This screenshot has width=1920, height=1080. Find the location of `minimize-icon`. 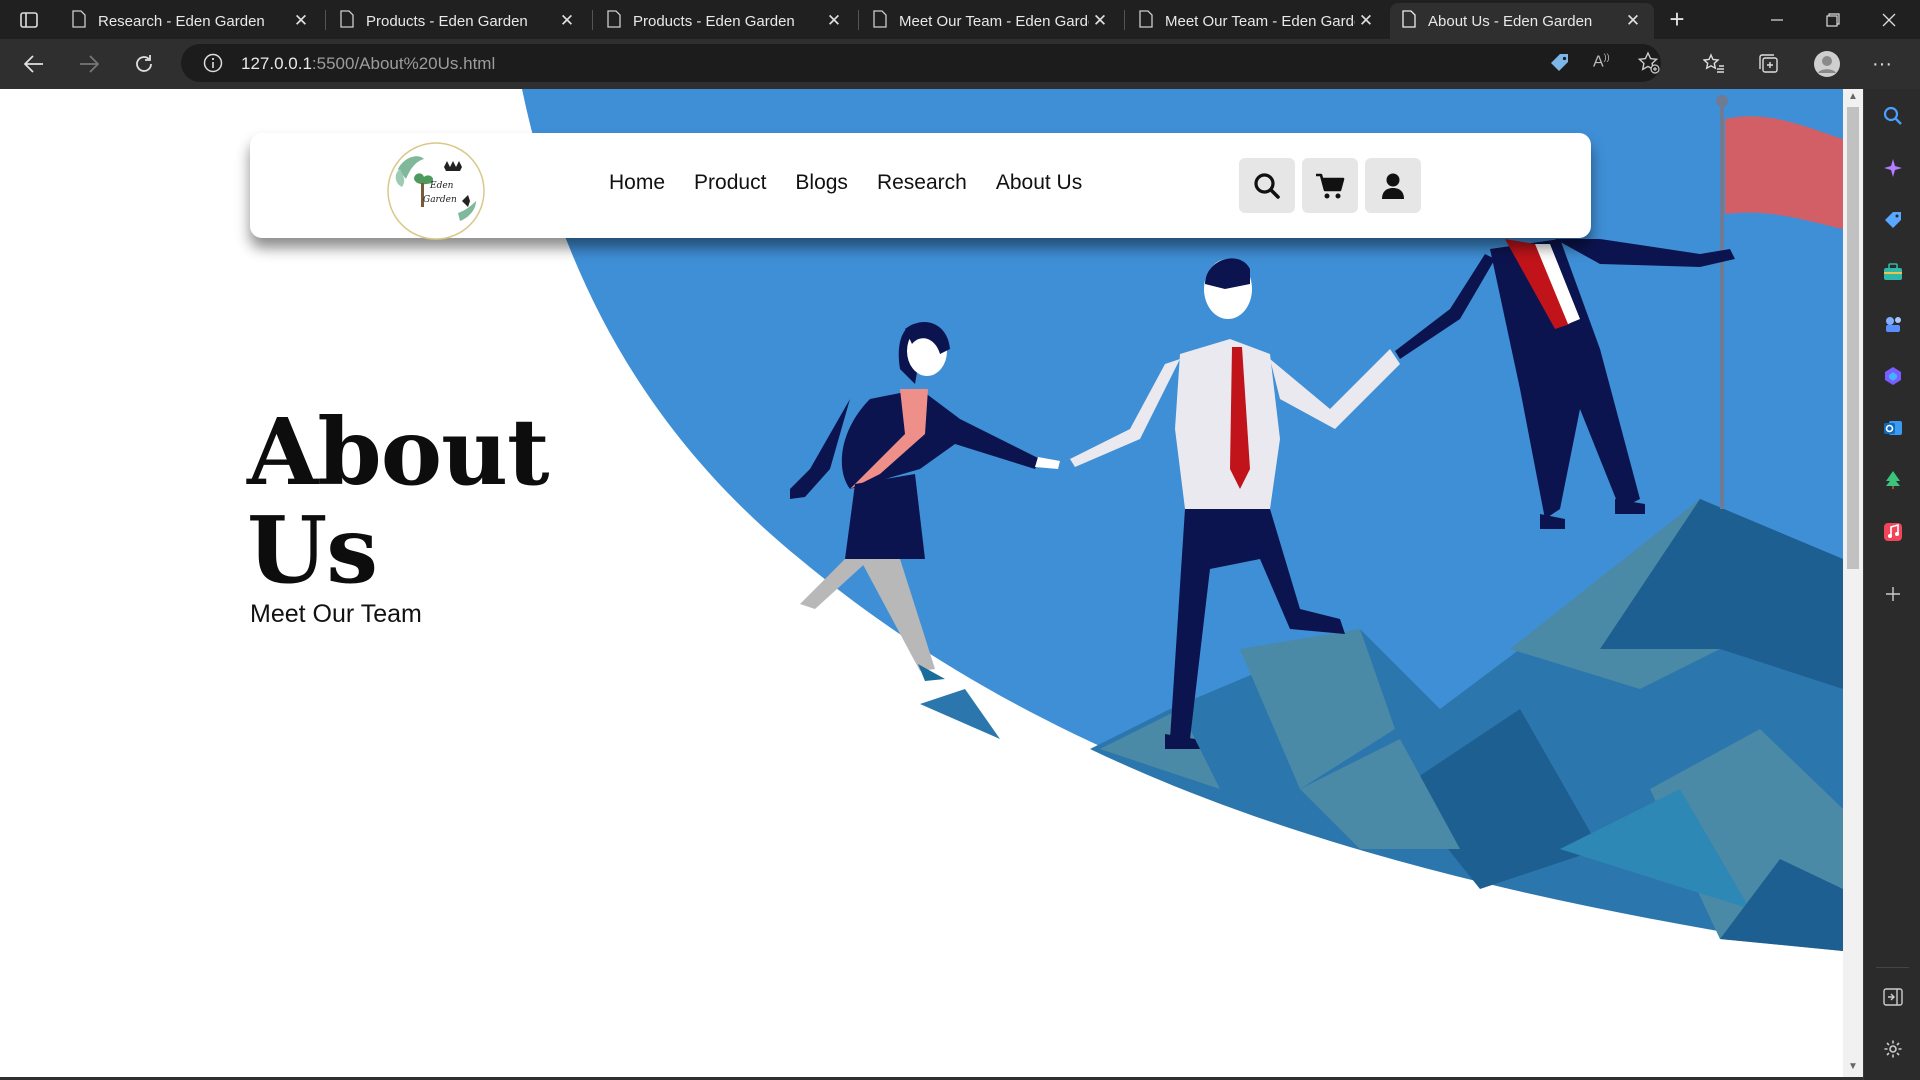

minimize-icon is located at coordinates (1777, 19).